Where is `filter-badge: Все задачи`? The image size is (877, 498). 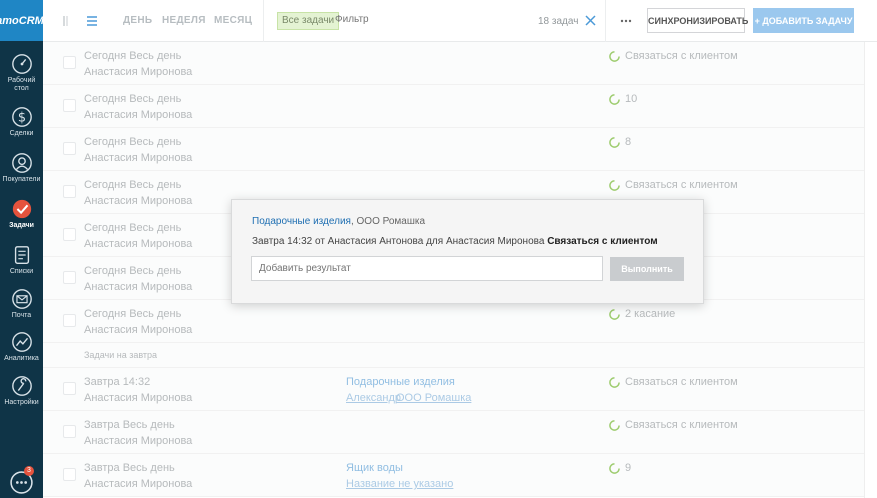 filter-badge: Все задачи is located at coordinates (308, 21).